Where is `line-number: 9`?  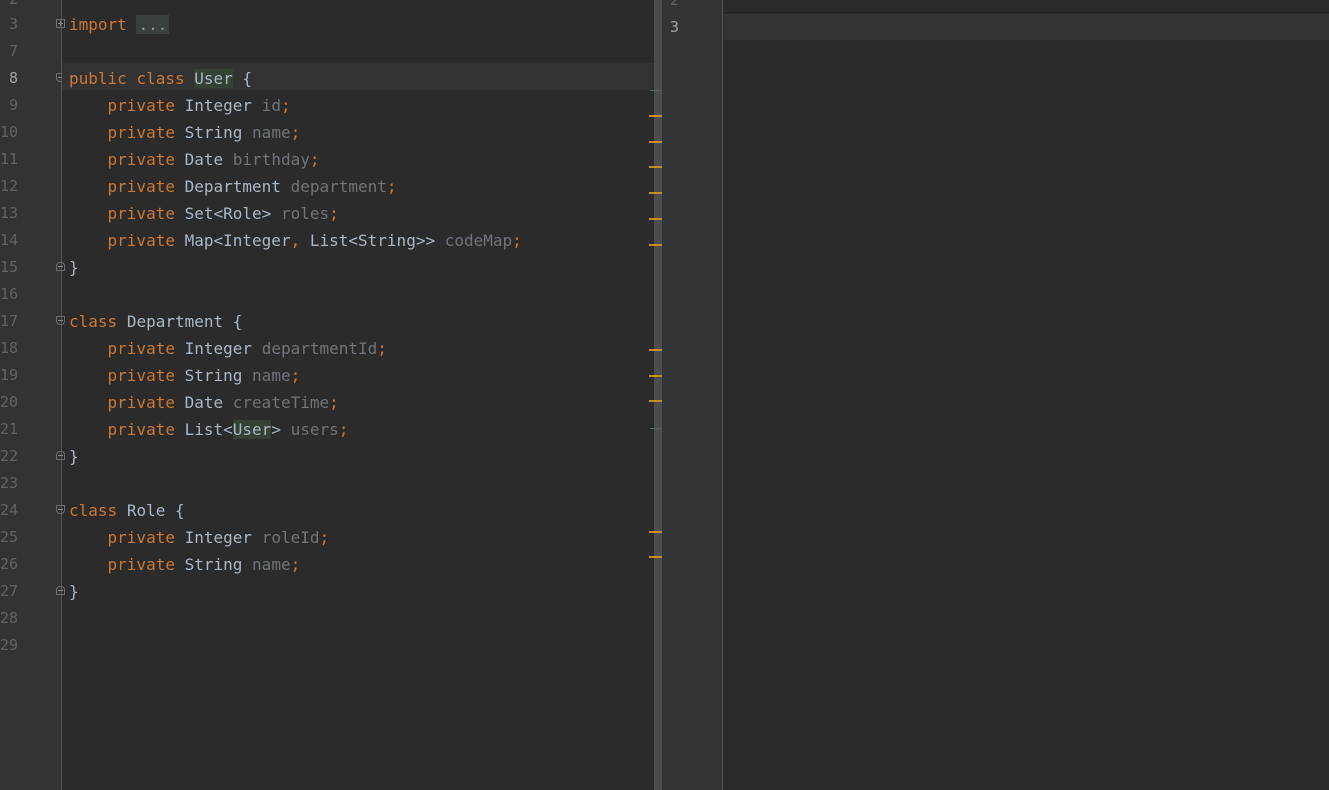 line-number: 9 is located at coordinates (13, 105).